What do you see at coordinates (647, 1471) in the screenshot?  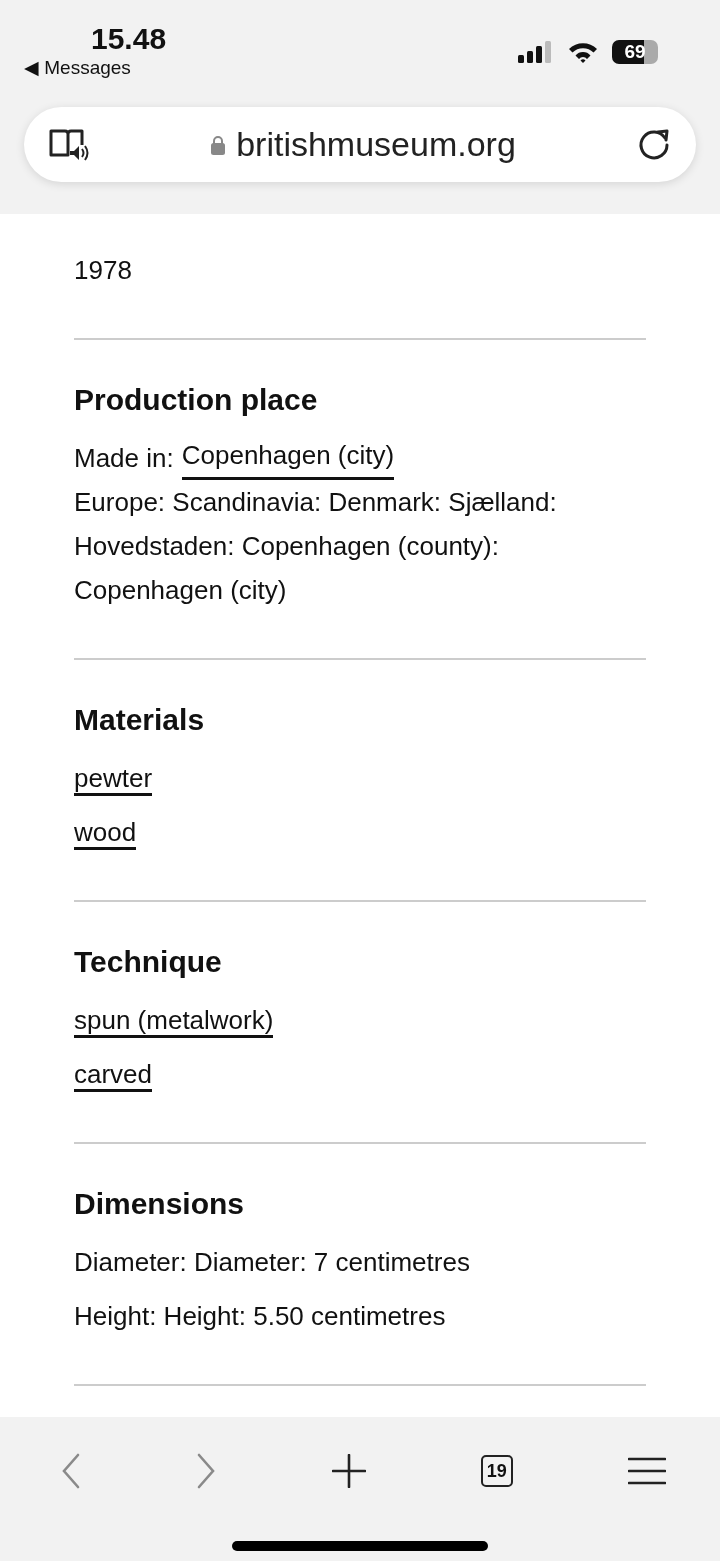 I see `menu-icon` at bounding box center [647, 1471].